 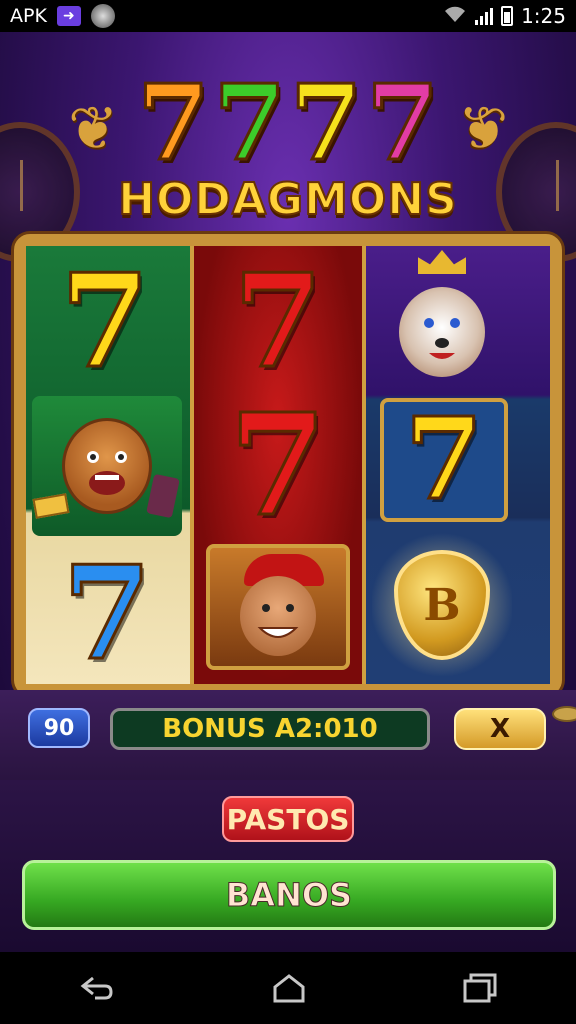 What do you see at coordinates (28, 16) in the screenshot?
I see `carrier-label: APK` at bounding box center [28, 16].